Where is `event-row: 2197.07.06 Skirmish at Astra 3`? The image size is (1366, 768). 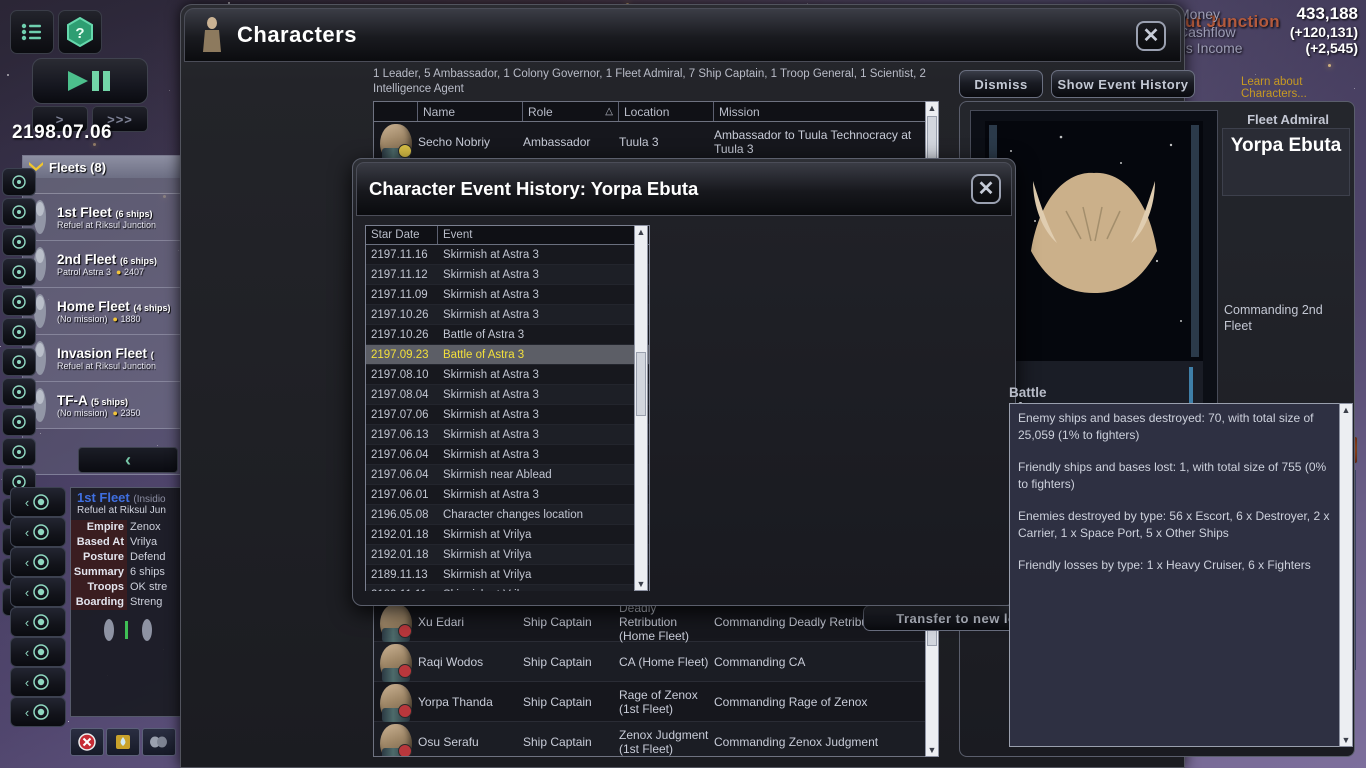 event-row: 2197.07.06 Skirmish at Astra 3 is located at coordinates (507, 415).